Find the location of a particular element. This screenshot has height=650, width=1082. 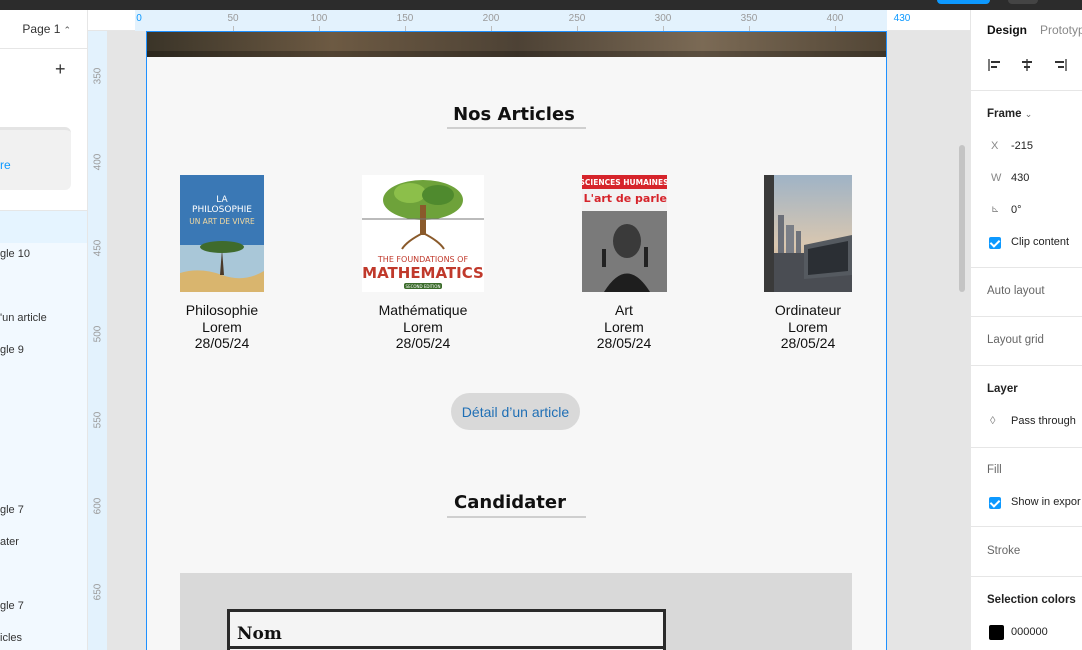

clip-content-label: Clip content is located at coordinates (1040, 242).